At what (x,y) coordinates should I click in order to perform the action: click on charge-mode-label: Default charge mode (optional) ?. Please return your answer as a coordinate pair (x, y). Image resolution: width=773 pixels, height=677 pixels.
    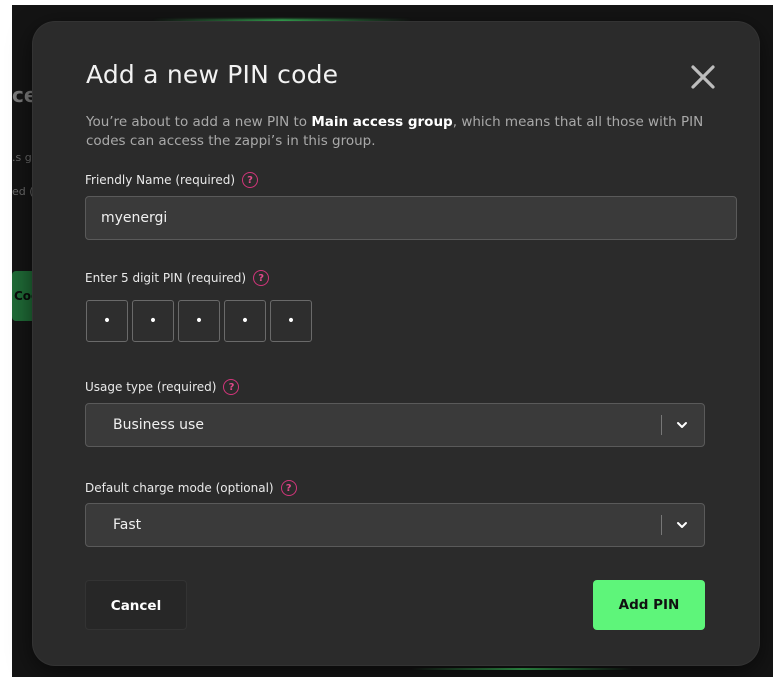
    Looking at the image, I should click on (191, 488).